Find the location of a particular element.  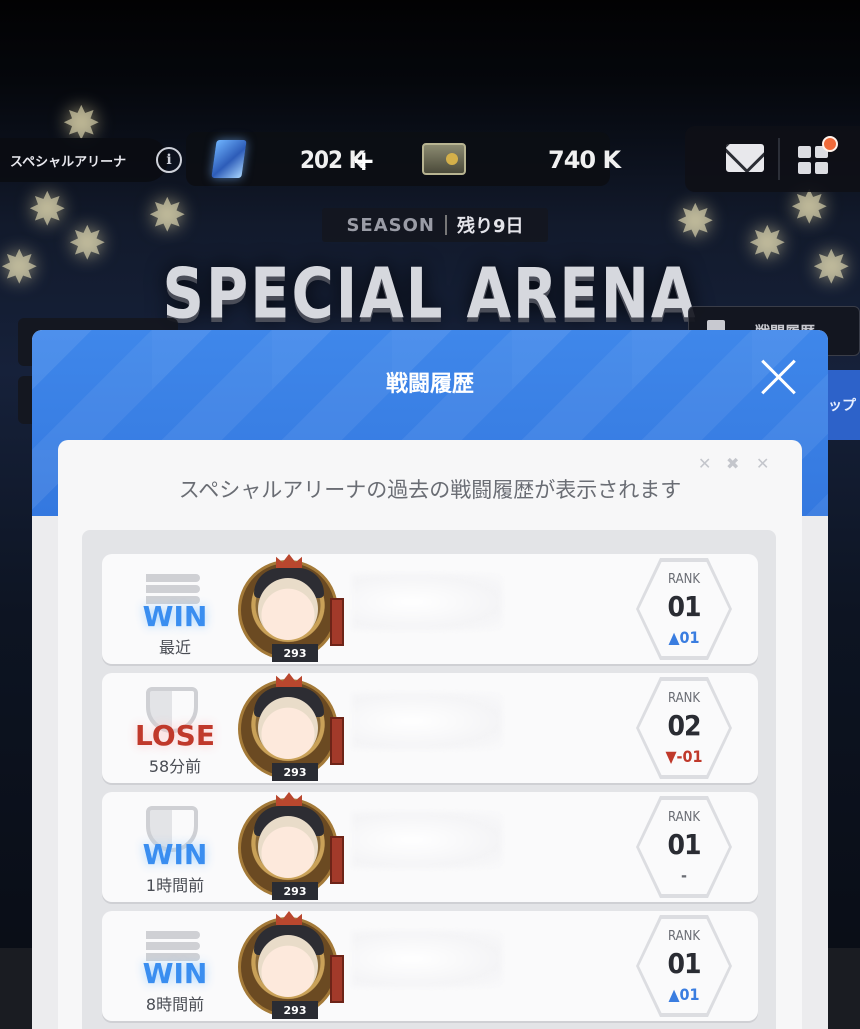

mail-icon is located at coordinates (745, 158).